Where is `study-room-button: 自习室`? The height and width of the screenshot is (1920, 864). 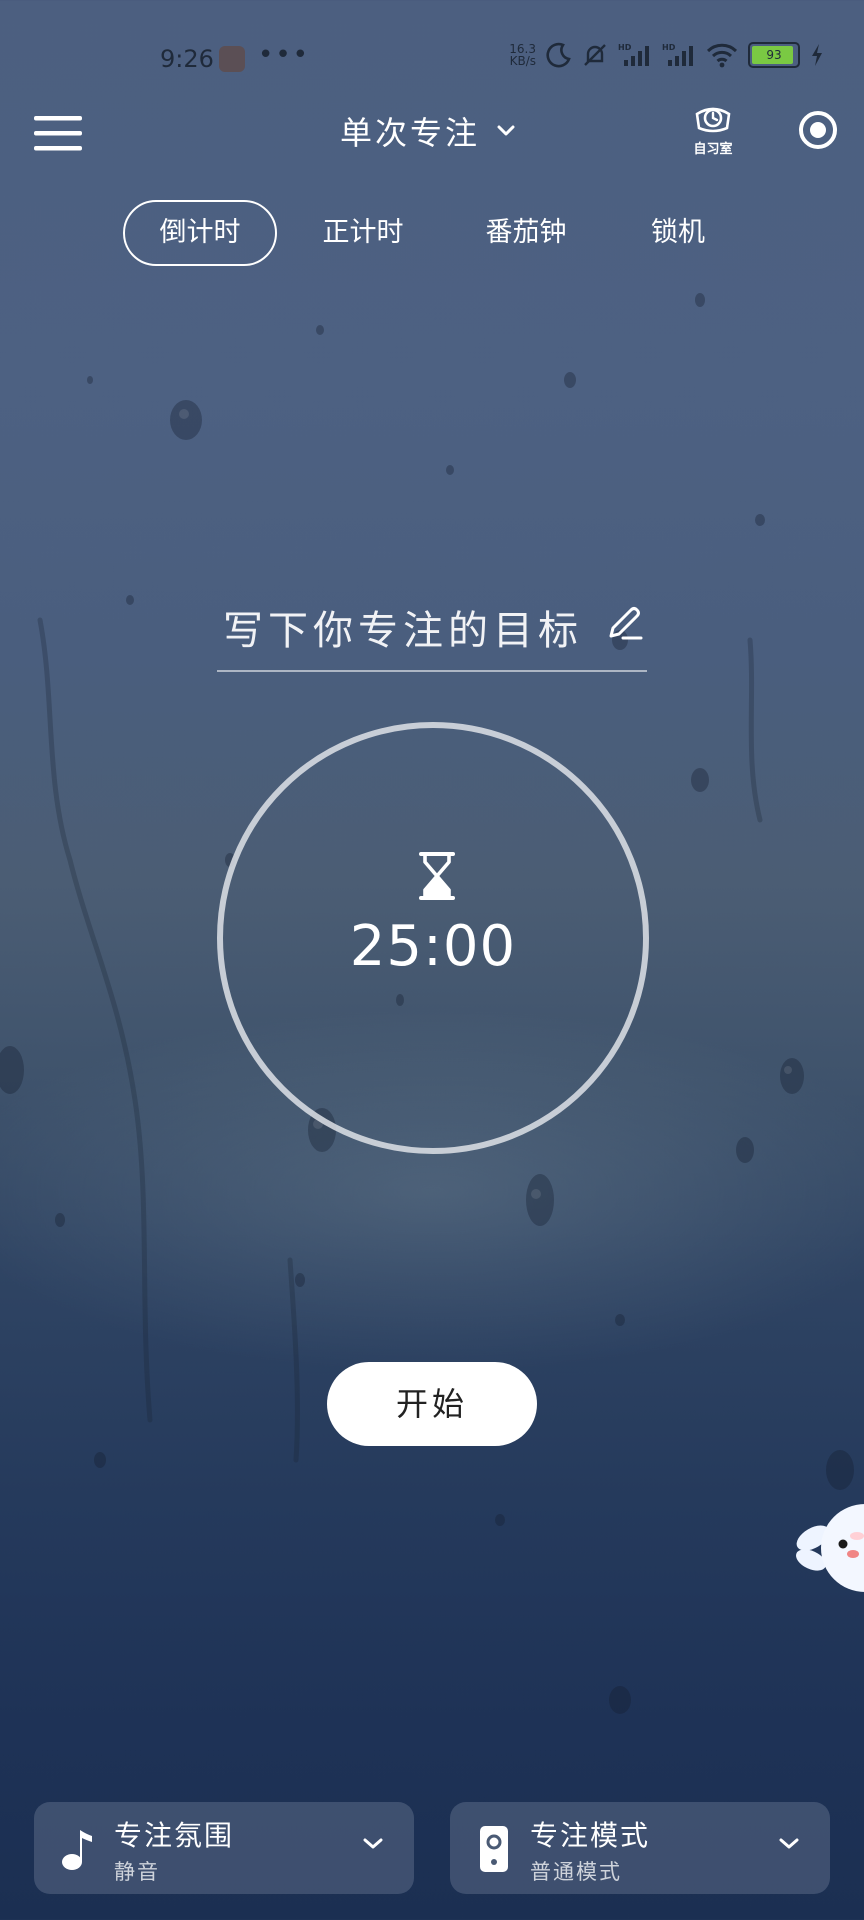
study-room-button: 自习室 is located at coordinates (713, 129).